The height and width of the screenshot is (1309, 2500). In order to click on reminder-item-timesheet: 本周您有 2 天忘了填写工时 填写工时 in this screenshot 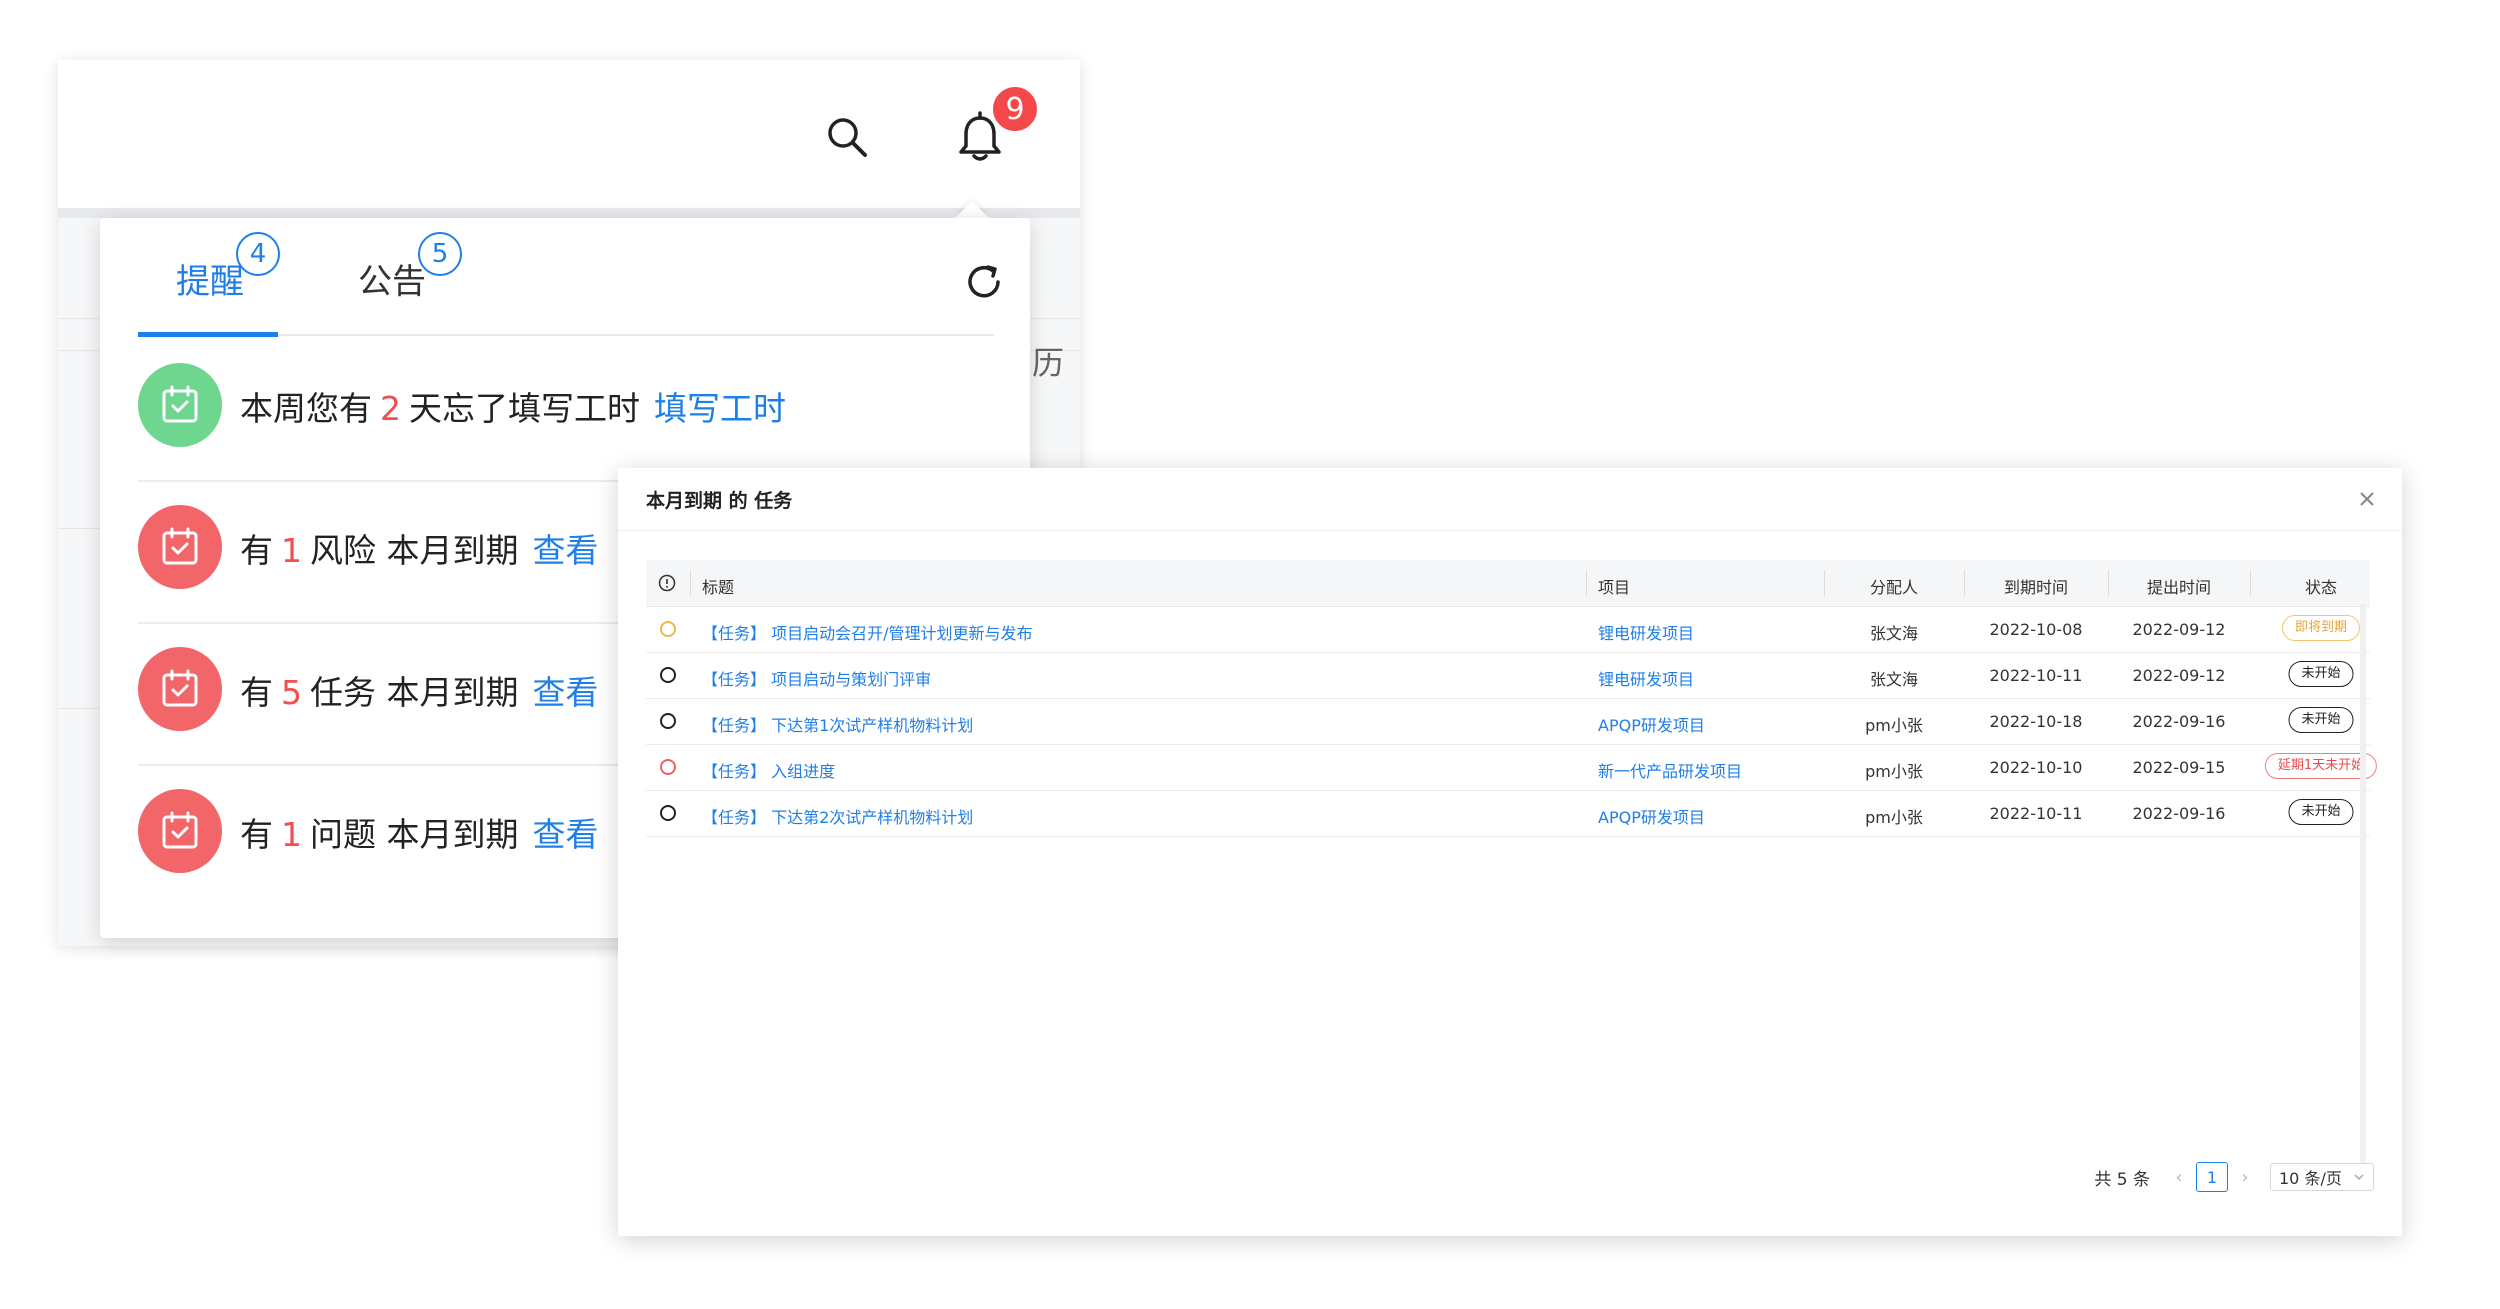, I will do `click(566, 410)`.